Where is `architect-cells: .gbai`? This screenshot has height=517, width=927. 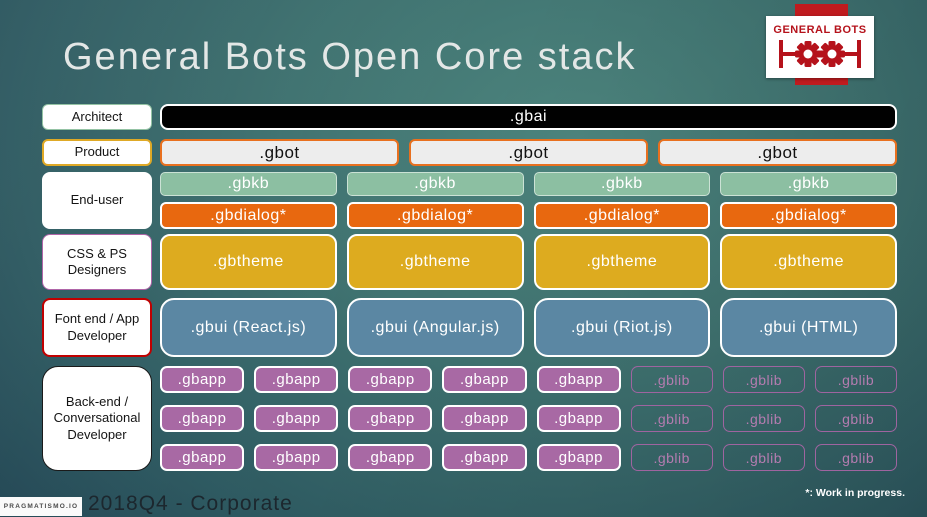
architect-cells: .gbai is located at coordinates (528, 117).